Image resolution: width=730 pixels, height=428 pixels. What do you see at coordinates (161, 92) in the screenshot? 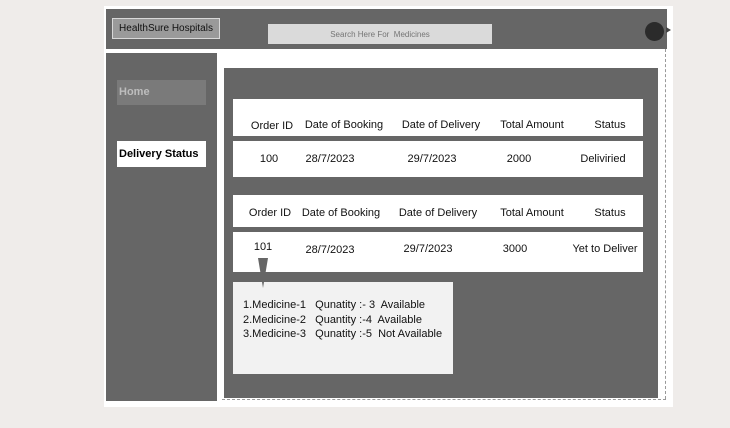
I see `sidebar-item-home: Home` at bounding box center [161, 92].